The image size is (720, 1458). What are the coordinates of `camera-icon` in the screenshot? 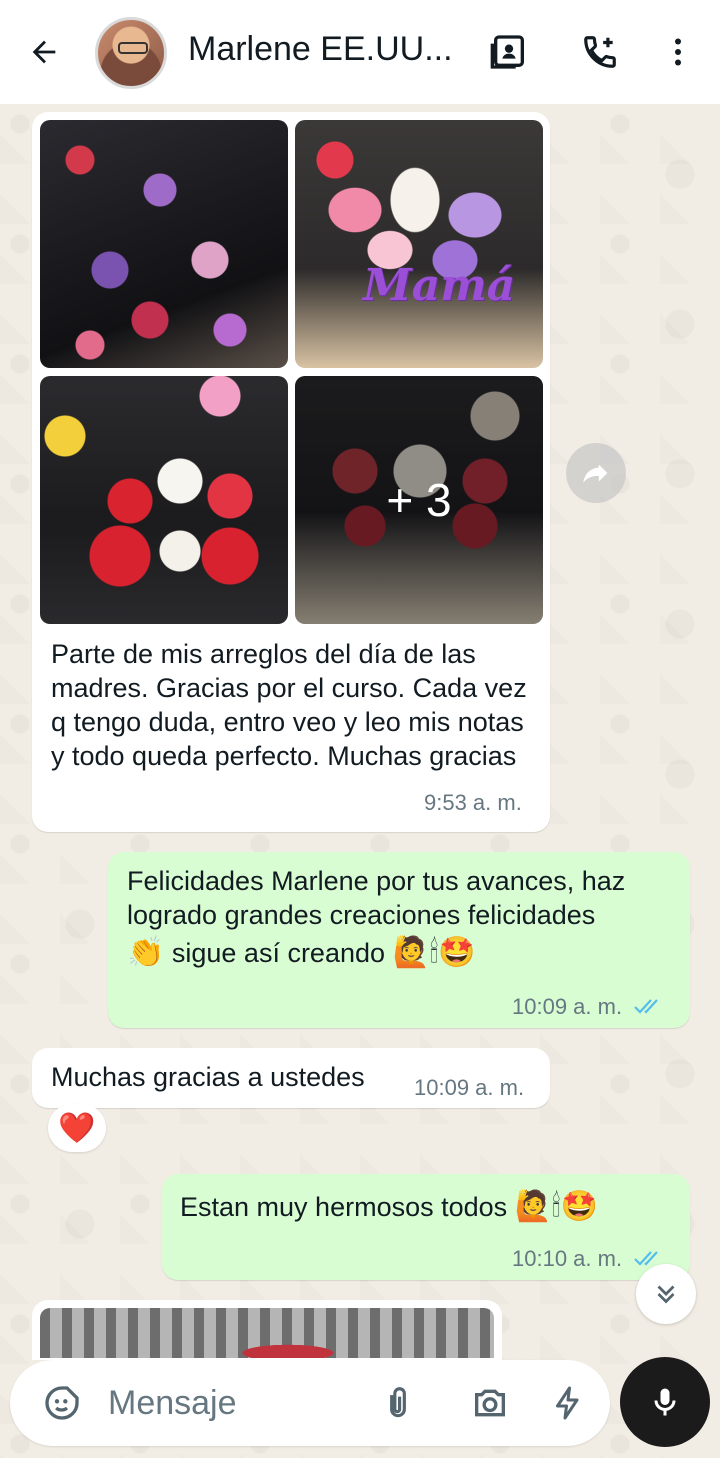 It's located at (490, 1403).